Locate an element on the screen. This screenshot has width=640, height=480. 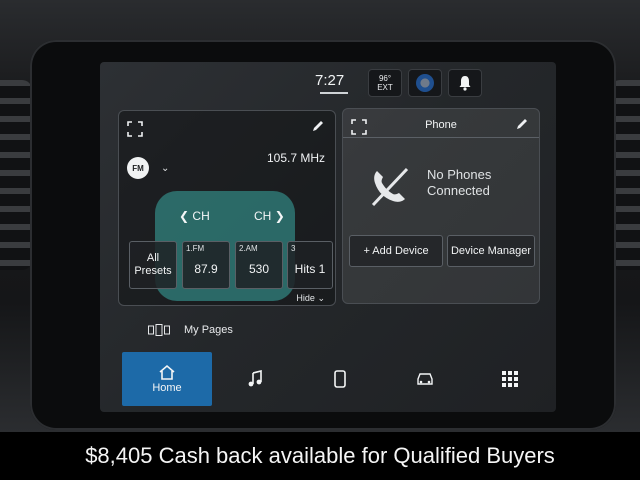
phone-title: Phone is located at coordinates (441, 125).